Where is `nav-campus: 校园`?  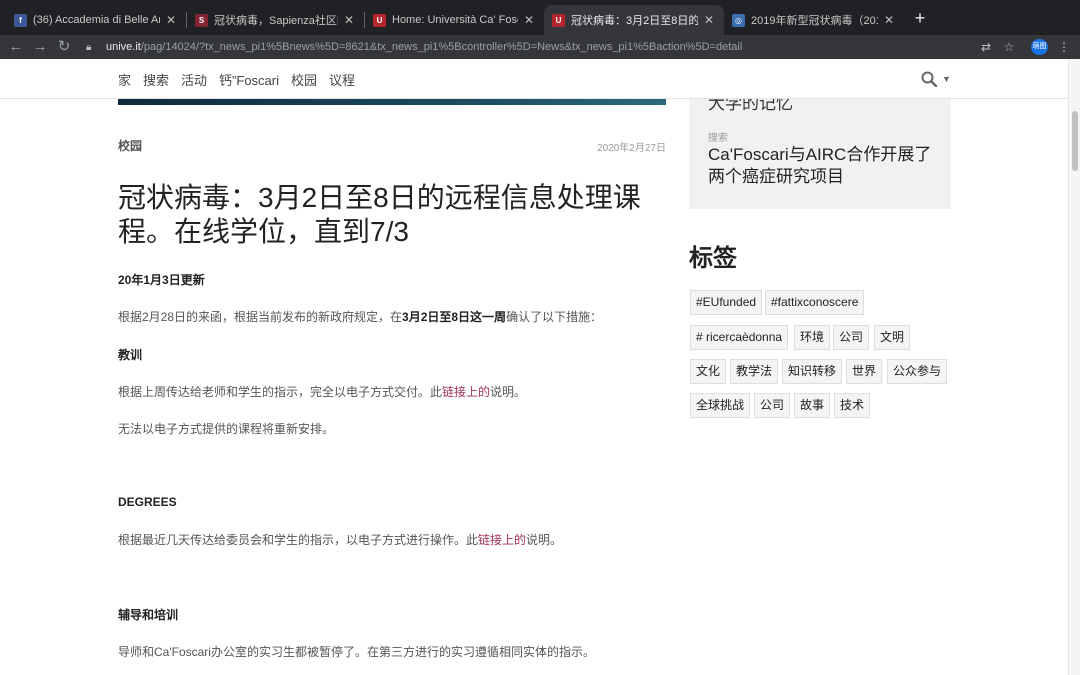 nav-campus: 校园 is located at coordinates (304, 79).